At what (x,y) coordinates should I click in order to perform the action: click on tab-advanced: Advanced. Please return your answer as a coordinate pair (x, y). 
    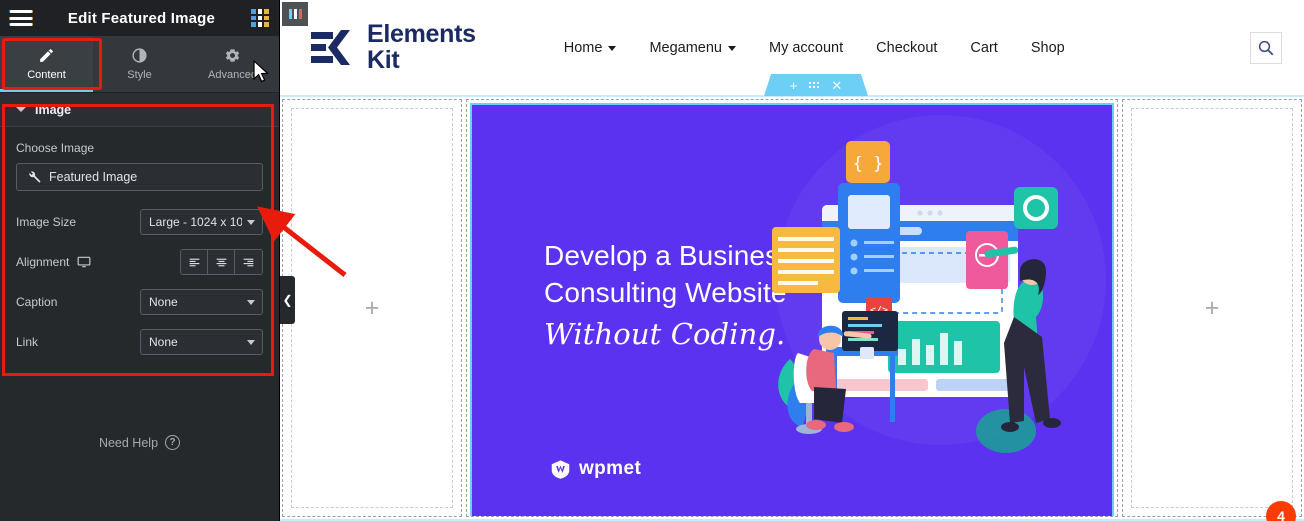
    Looking at the image, I should click on (232, 64).